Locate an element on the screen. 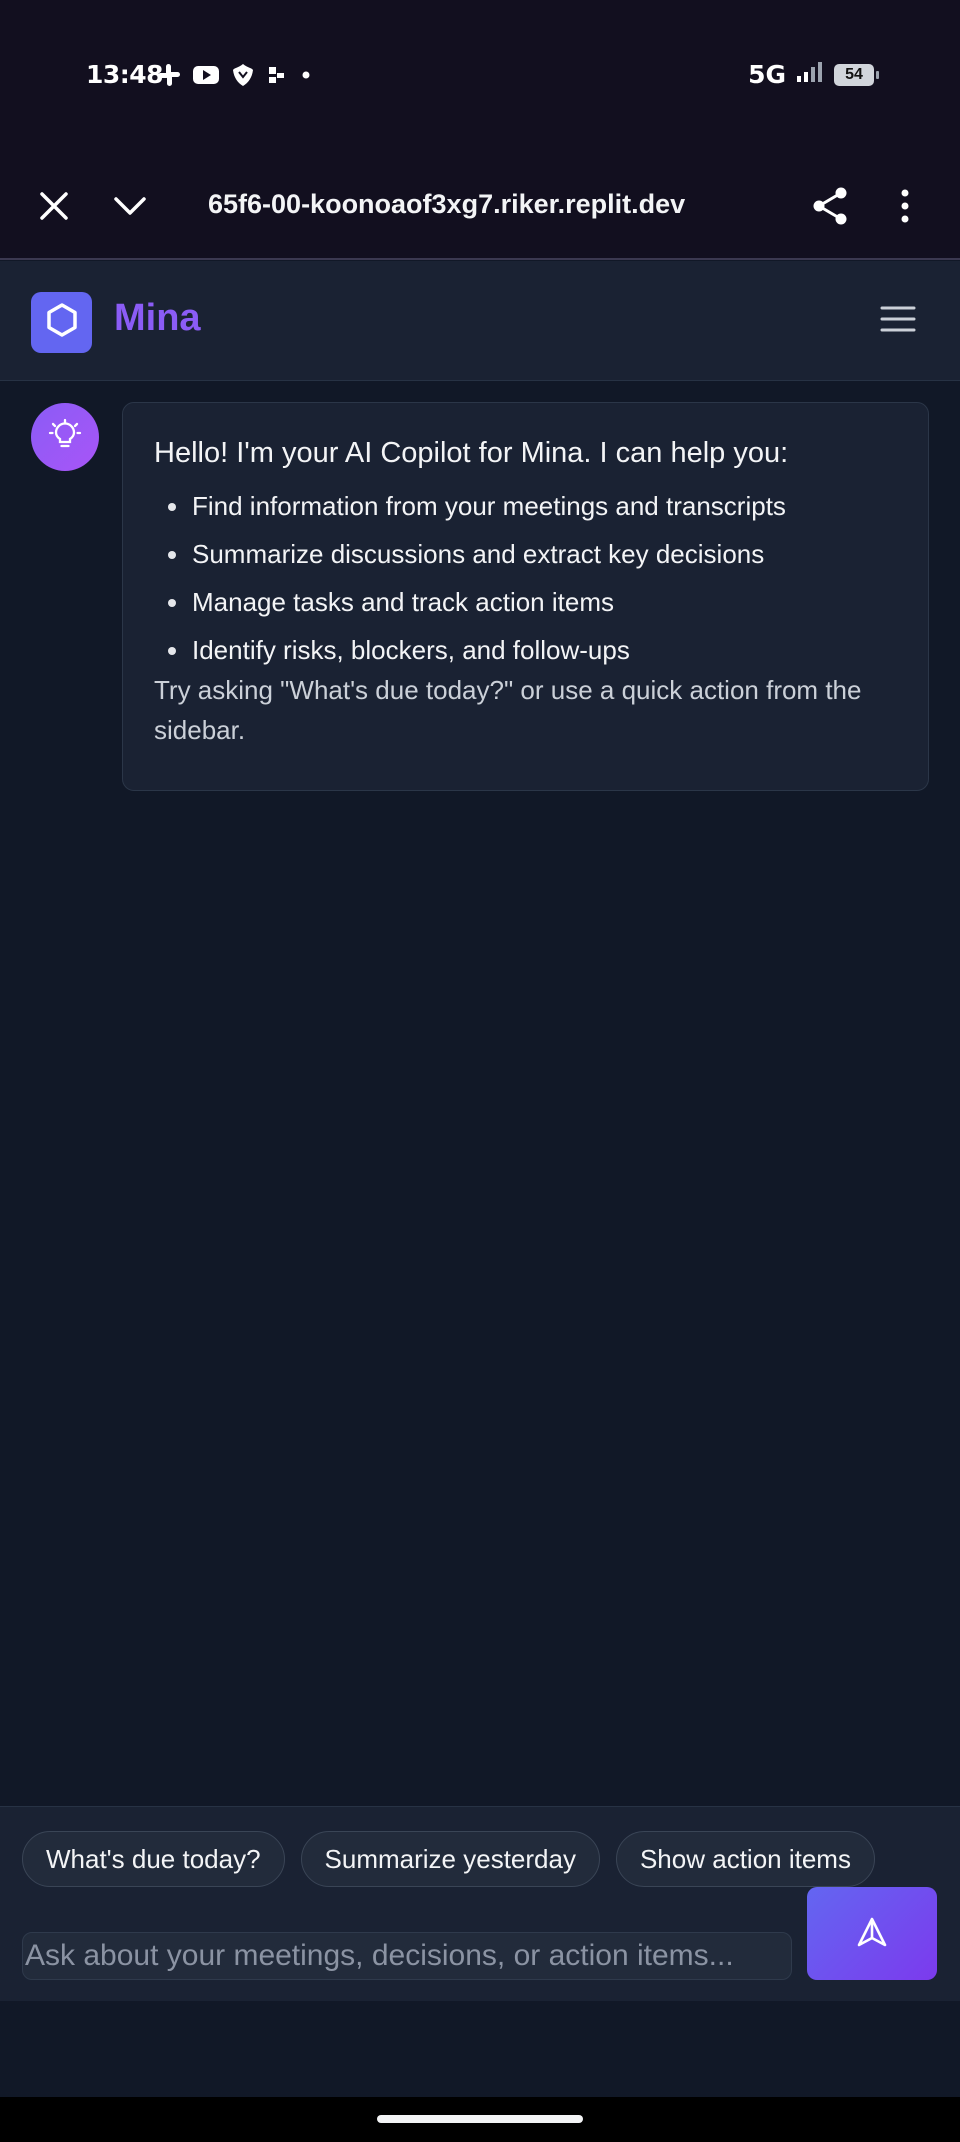 The width and height of the screenshot is (960, 2142). slack-icon is located at coordinates (169, 77).